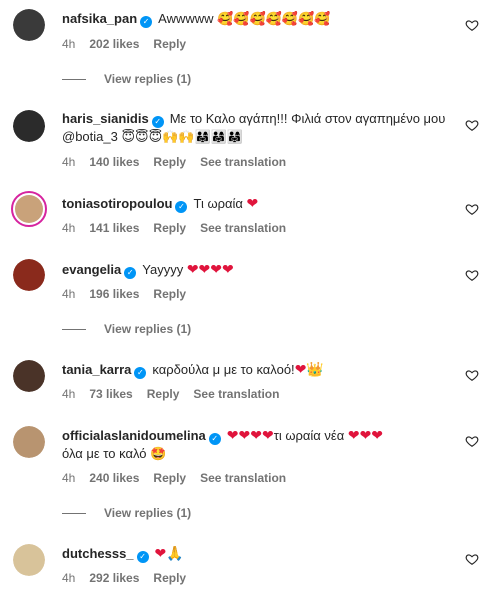  What do you see at coordinates (117, 203) in the screenshot?
I see `comment-username: toniasotiropoulou` at bounding box center [117, 203].